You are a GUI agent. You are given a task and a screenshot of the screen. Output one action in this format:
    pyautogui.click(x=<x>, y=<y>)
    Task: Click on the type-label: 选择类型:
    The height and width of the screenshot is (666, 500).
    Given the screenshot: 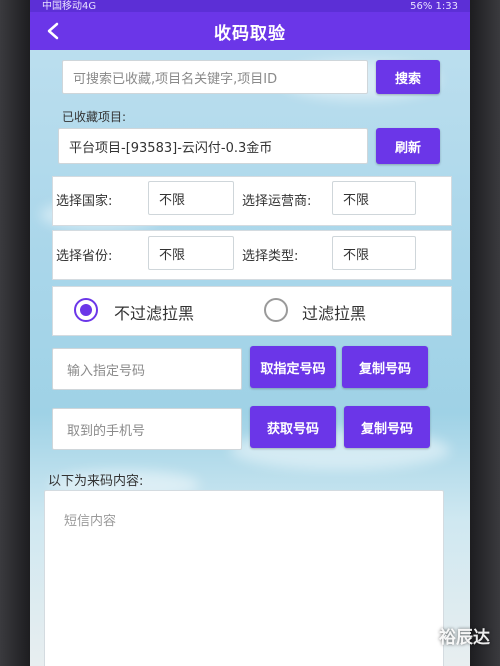 What is the action you would take?
    pyautogui.click(x=270, y=256)
    